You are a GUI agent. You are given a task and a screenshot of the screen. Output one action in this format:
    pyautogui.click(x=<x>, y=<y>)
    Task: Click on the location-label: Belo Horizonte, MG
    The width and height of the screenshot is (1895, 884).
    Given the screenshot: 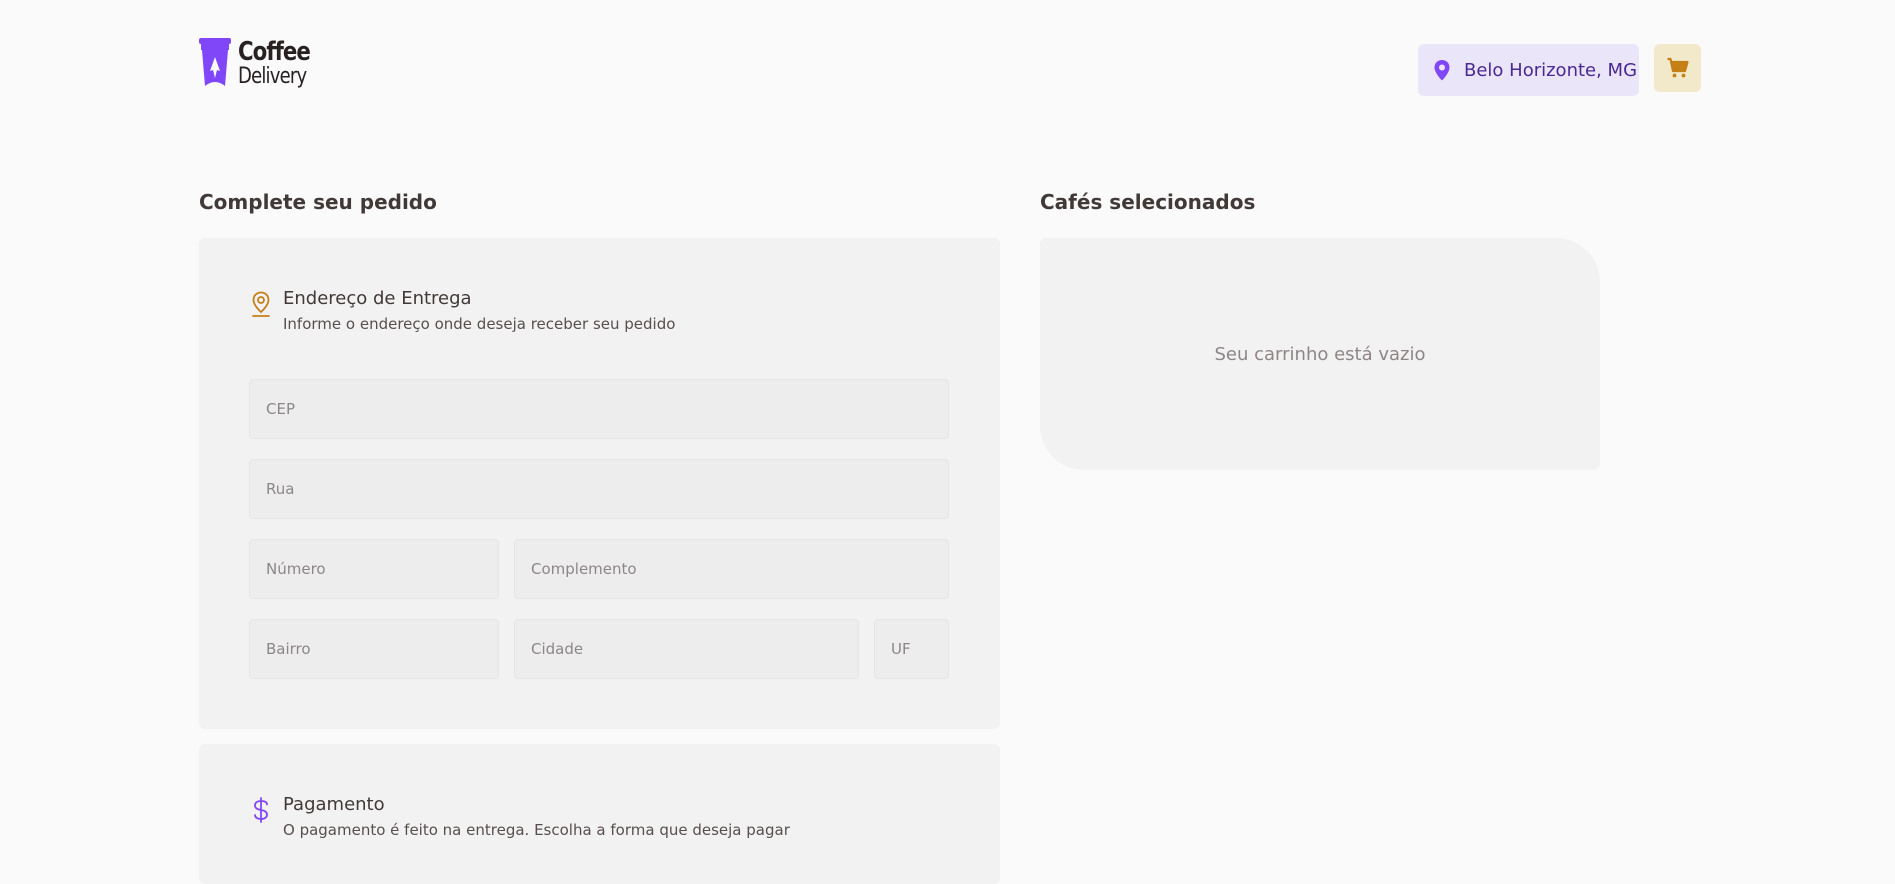 What is the action you would take?
    pyautogui.click(x=1551, y=70)
    